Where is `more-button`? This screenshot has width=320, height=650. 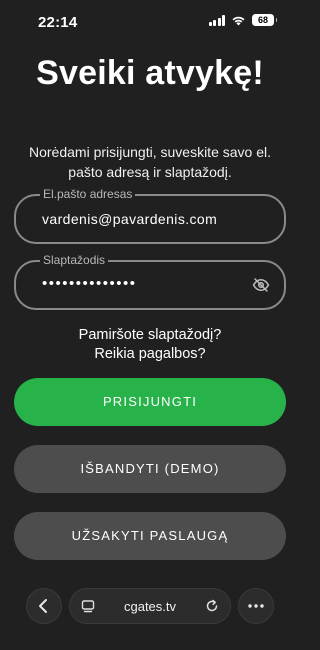
more-button is located at coordinates (256, 606).